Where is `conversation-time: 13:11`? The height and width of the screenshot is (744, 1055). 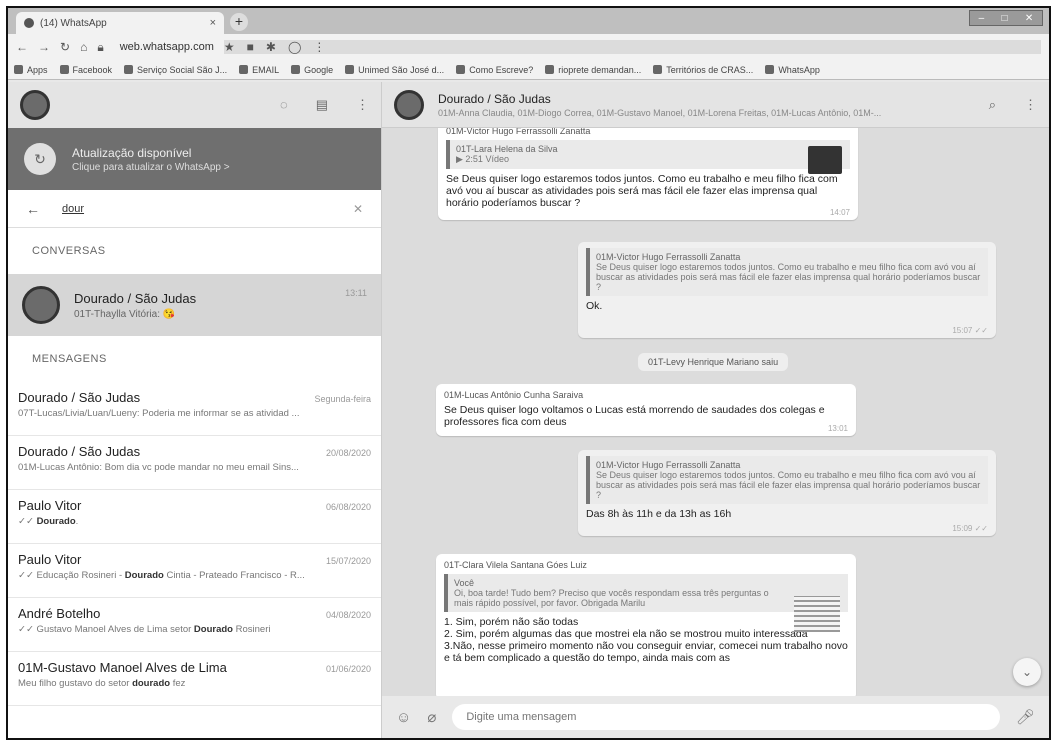 conversation-time: 13:11 is located at coordinates (356, 293).